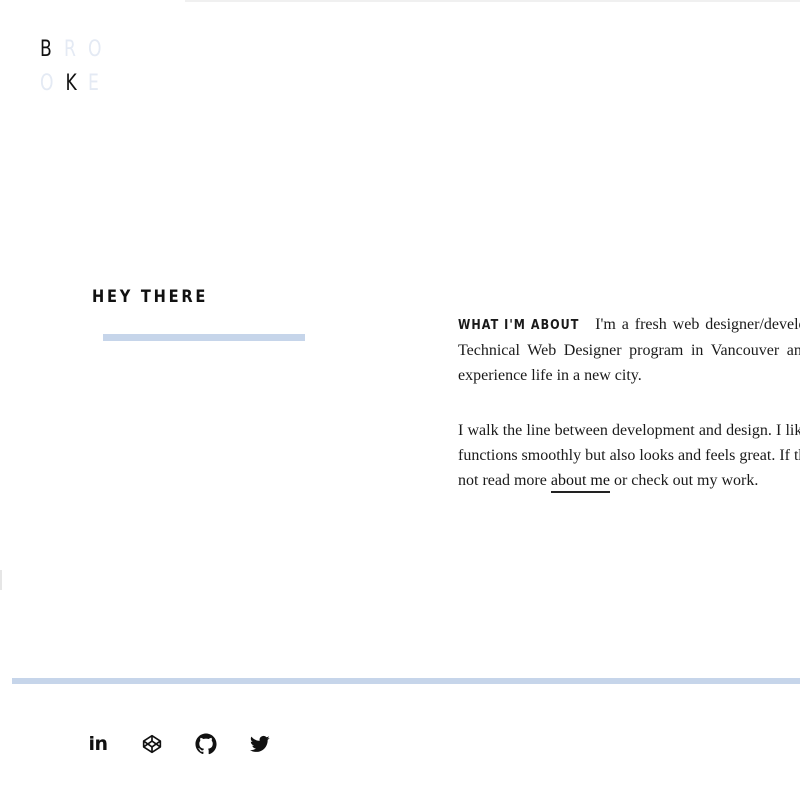 The height and width of the screenshot is (810, 800). I want to click on codepen-icon, so click(152, 744).